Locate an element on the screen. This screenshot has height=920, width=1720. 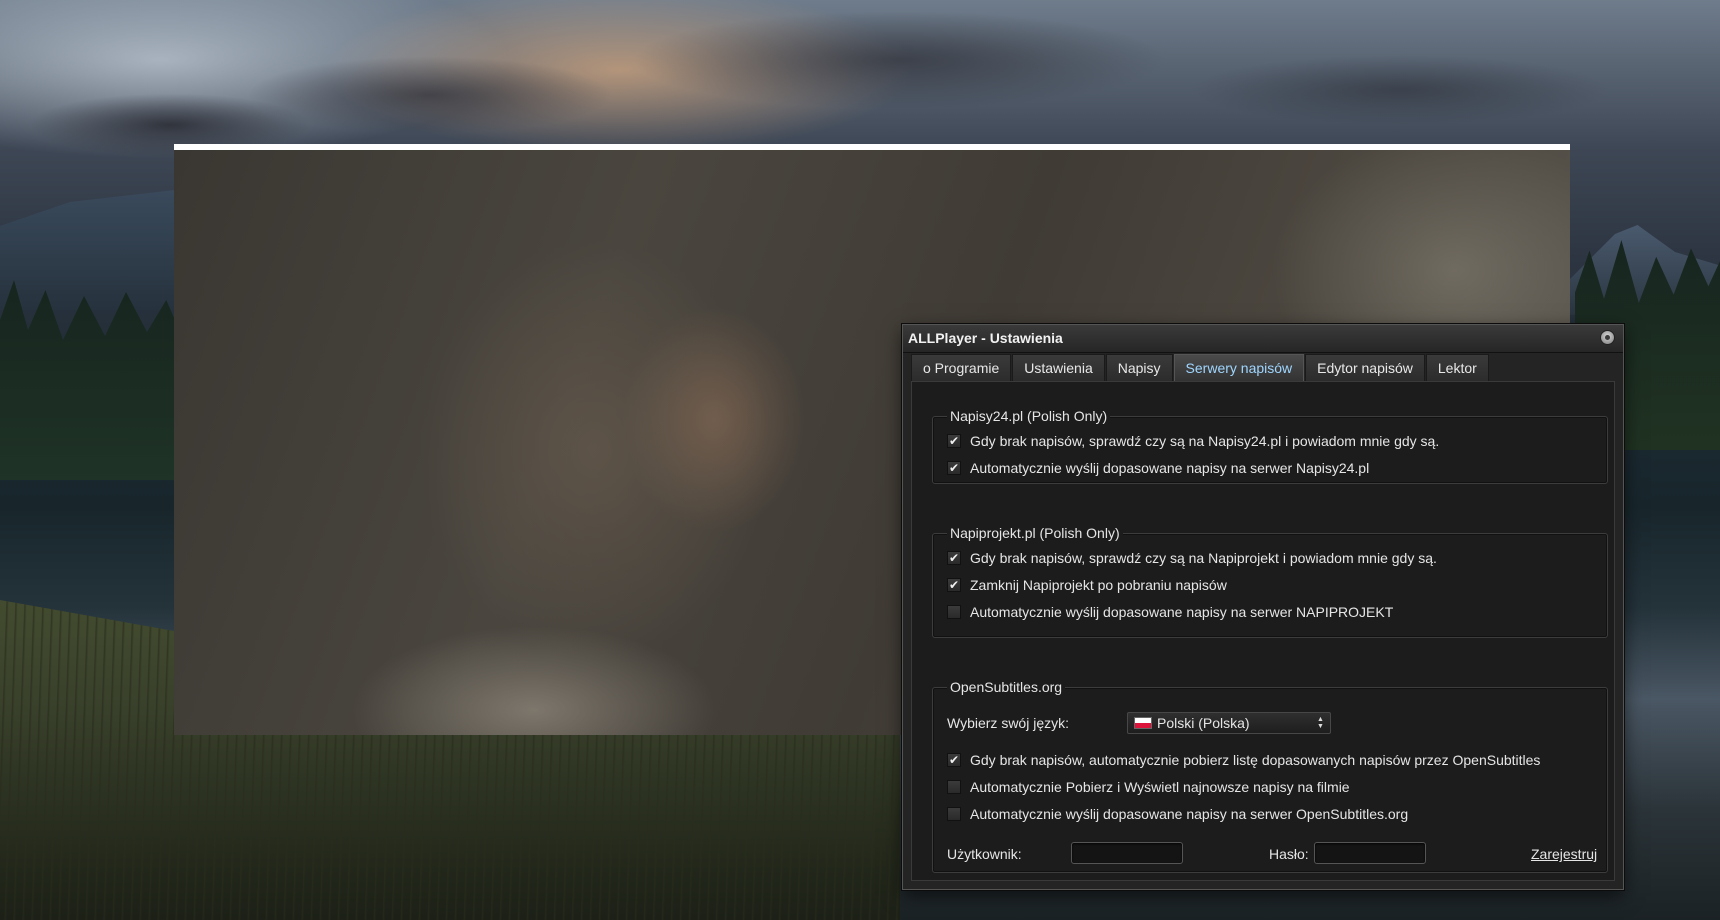
tab-edytor-napisow: Edytor napisów is located at coordinates (1365, 367).